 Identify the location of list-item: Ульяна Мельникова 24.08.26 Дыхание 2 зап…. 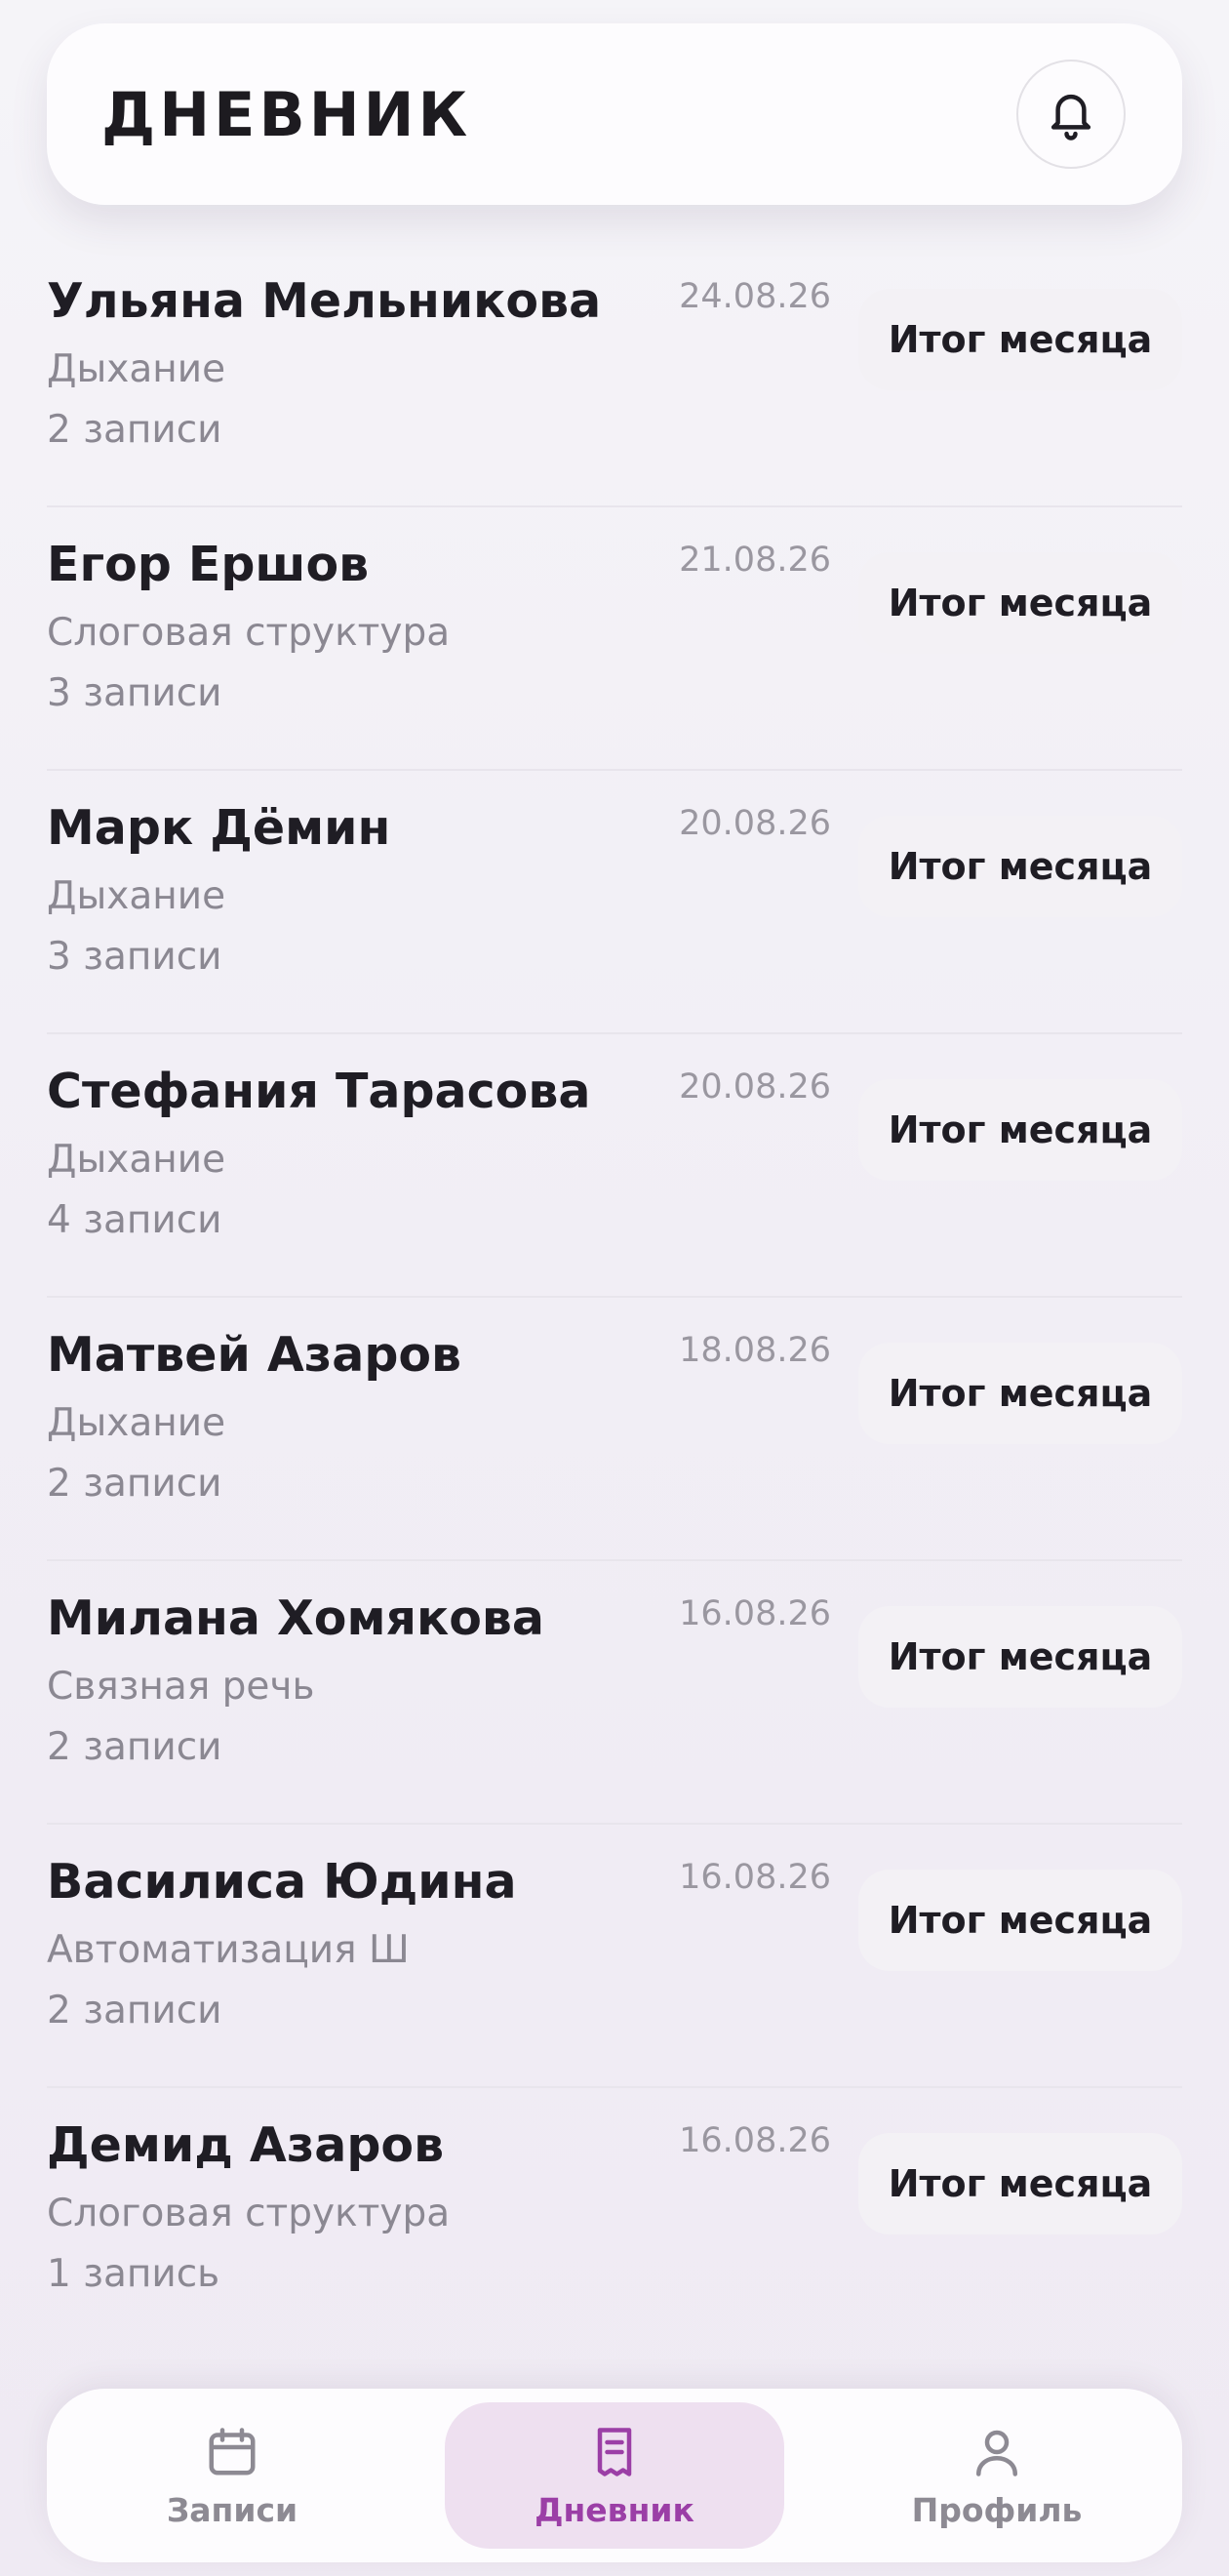
(614, 375).